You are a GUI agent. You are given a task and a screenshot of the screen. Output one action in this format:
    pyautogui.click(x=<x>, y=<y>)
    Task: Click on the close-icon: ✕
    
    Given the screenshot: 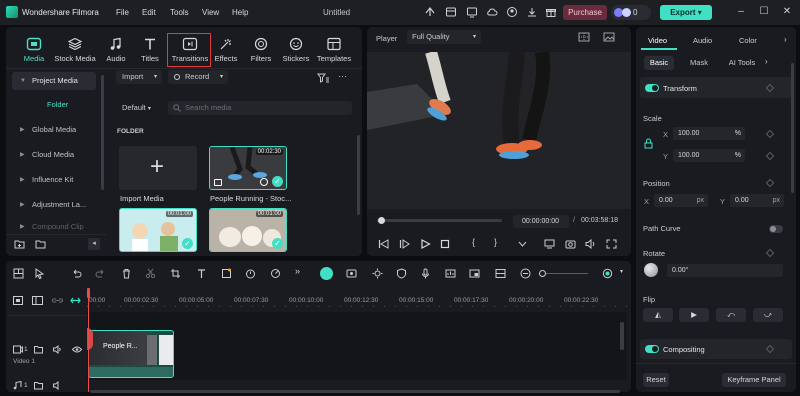 What is the action you would take?
    pyautogui.click(x=787, y=12)
    